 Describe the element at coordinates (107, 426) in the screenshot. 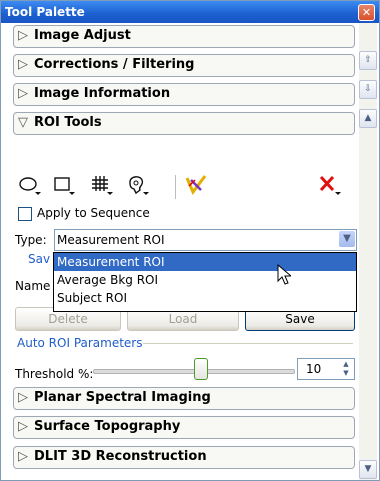

I see `section-label: Surface Topography` at that location.